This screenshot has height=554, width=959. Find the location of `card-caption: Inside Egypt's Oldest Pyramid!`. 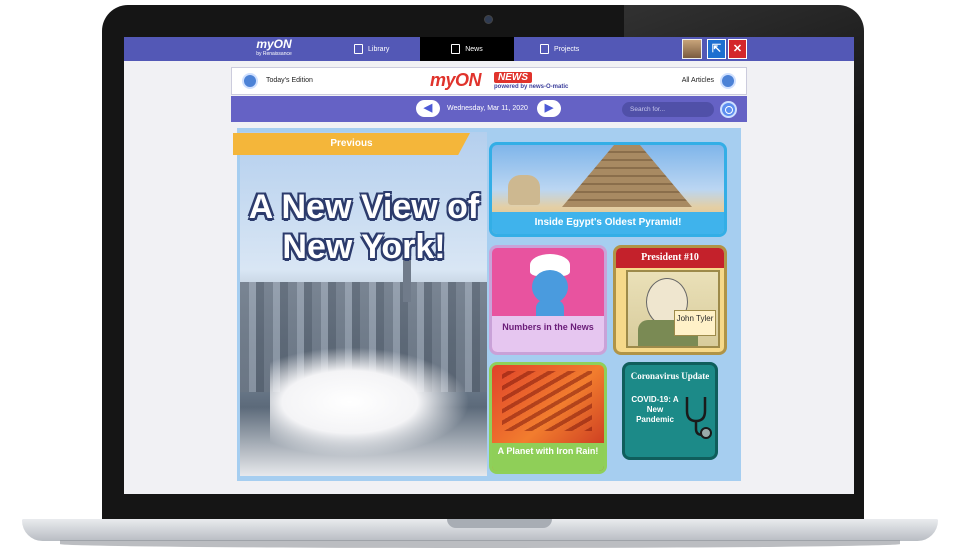

card-caption: Inside Egypt's Oldest Pyramid! is located at coordinates (608, 223).